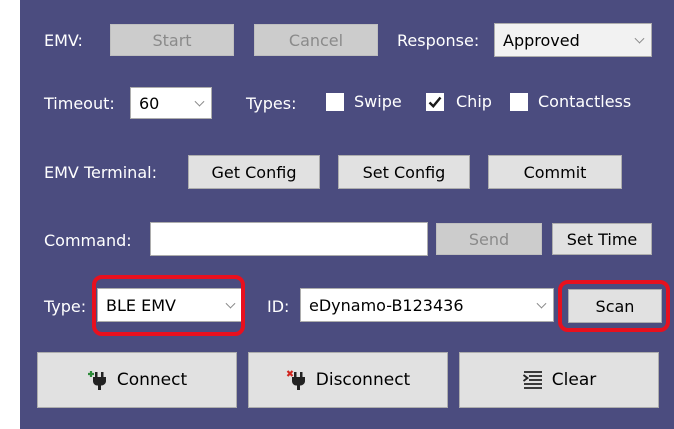  Describe the element at coordinates (289, 239) in the screenshot. I see `command-input` at that location.